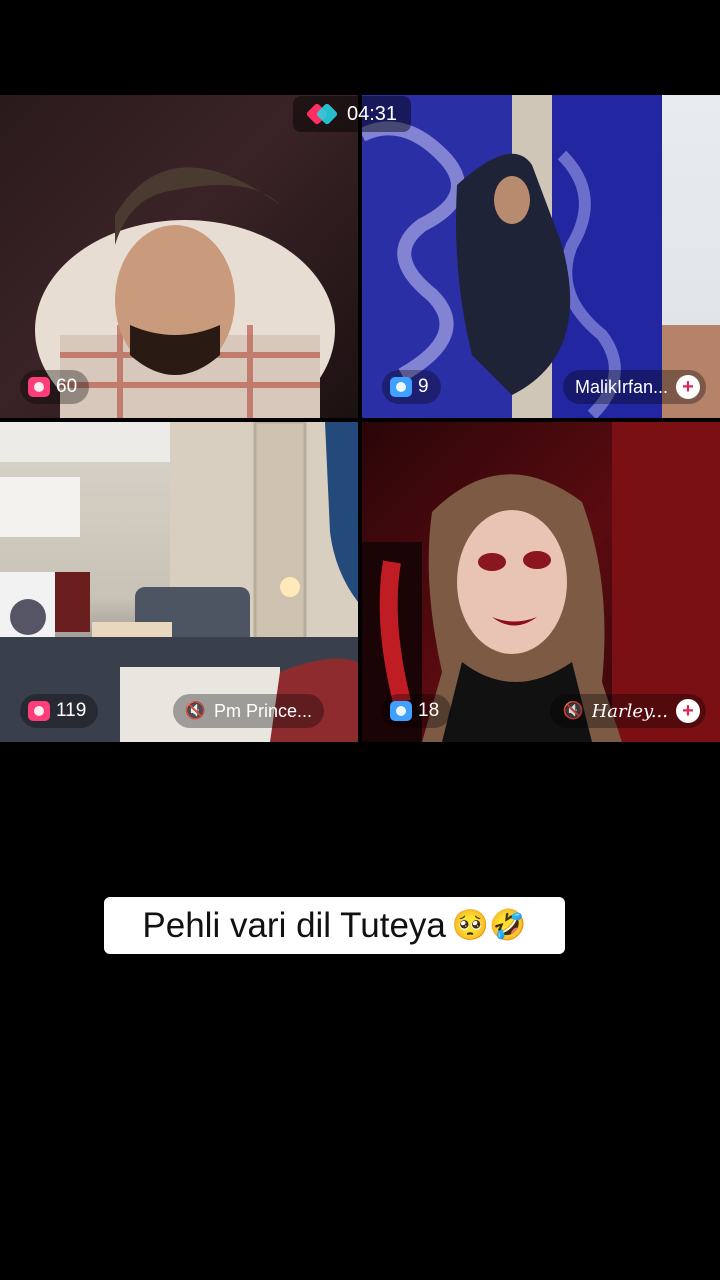 The image size is (720, 1280). Describe the element at coordinates (294, 925) in the screenshot. I see `caption-text: Pehli vari dil Tuteya` at that location.